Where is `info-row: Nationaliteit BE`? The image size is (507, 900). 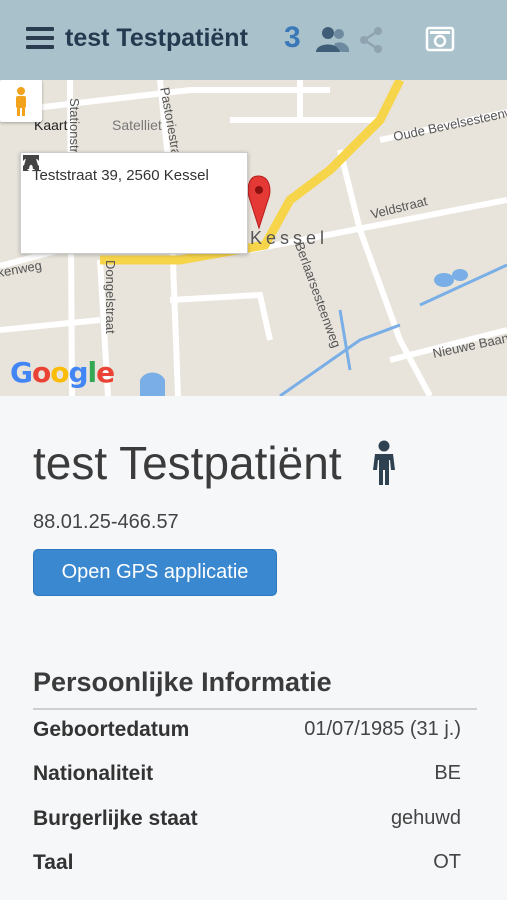 info-row: Nationaliteit BE is located at coordinates (247, 777).